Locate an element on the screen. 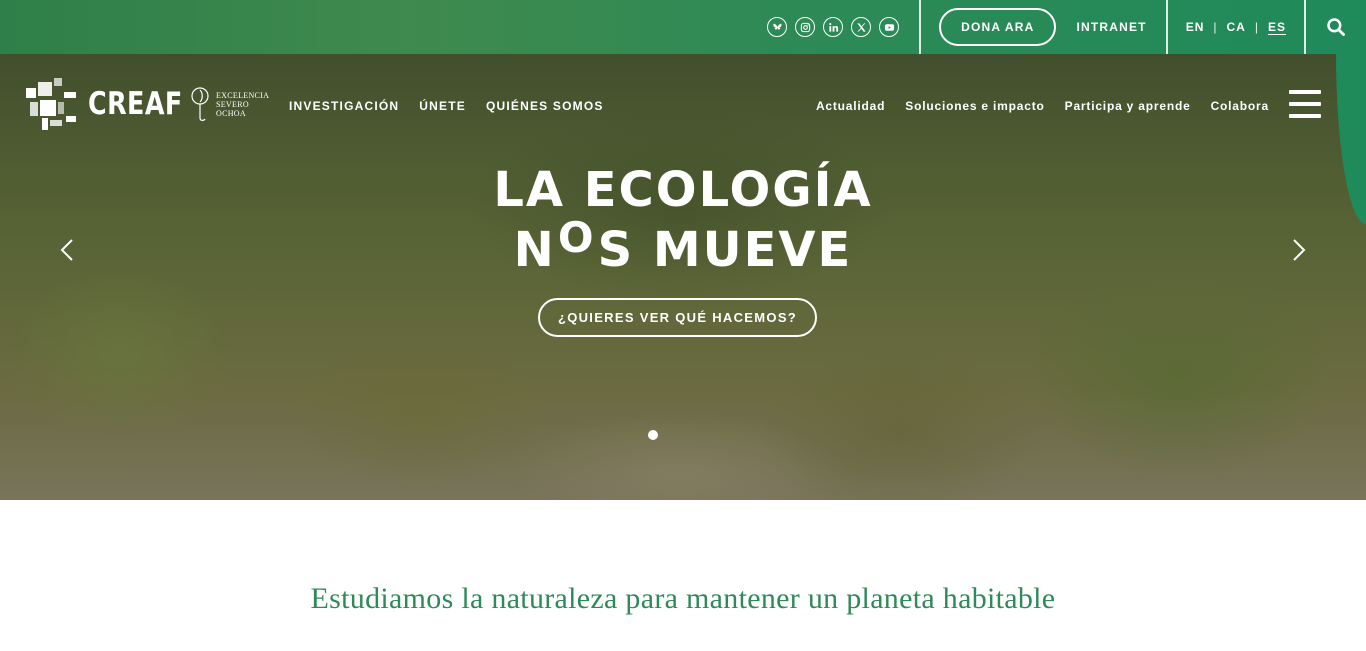 Image resolution: width=1366 pixels, height=651 pixels. language-switcher: EN | CA | ES is located at coordinates (1236, 27).